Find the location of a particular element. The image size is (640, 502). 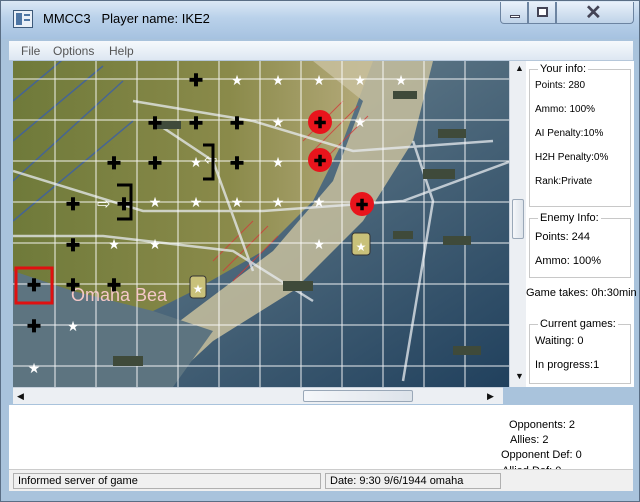

allies-count: Allies: 2 is located at coordinates (529, 440).